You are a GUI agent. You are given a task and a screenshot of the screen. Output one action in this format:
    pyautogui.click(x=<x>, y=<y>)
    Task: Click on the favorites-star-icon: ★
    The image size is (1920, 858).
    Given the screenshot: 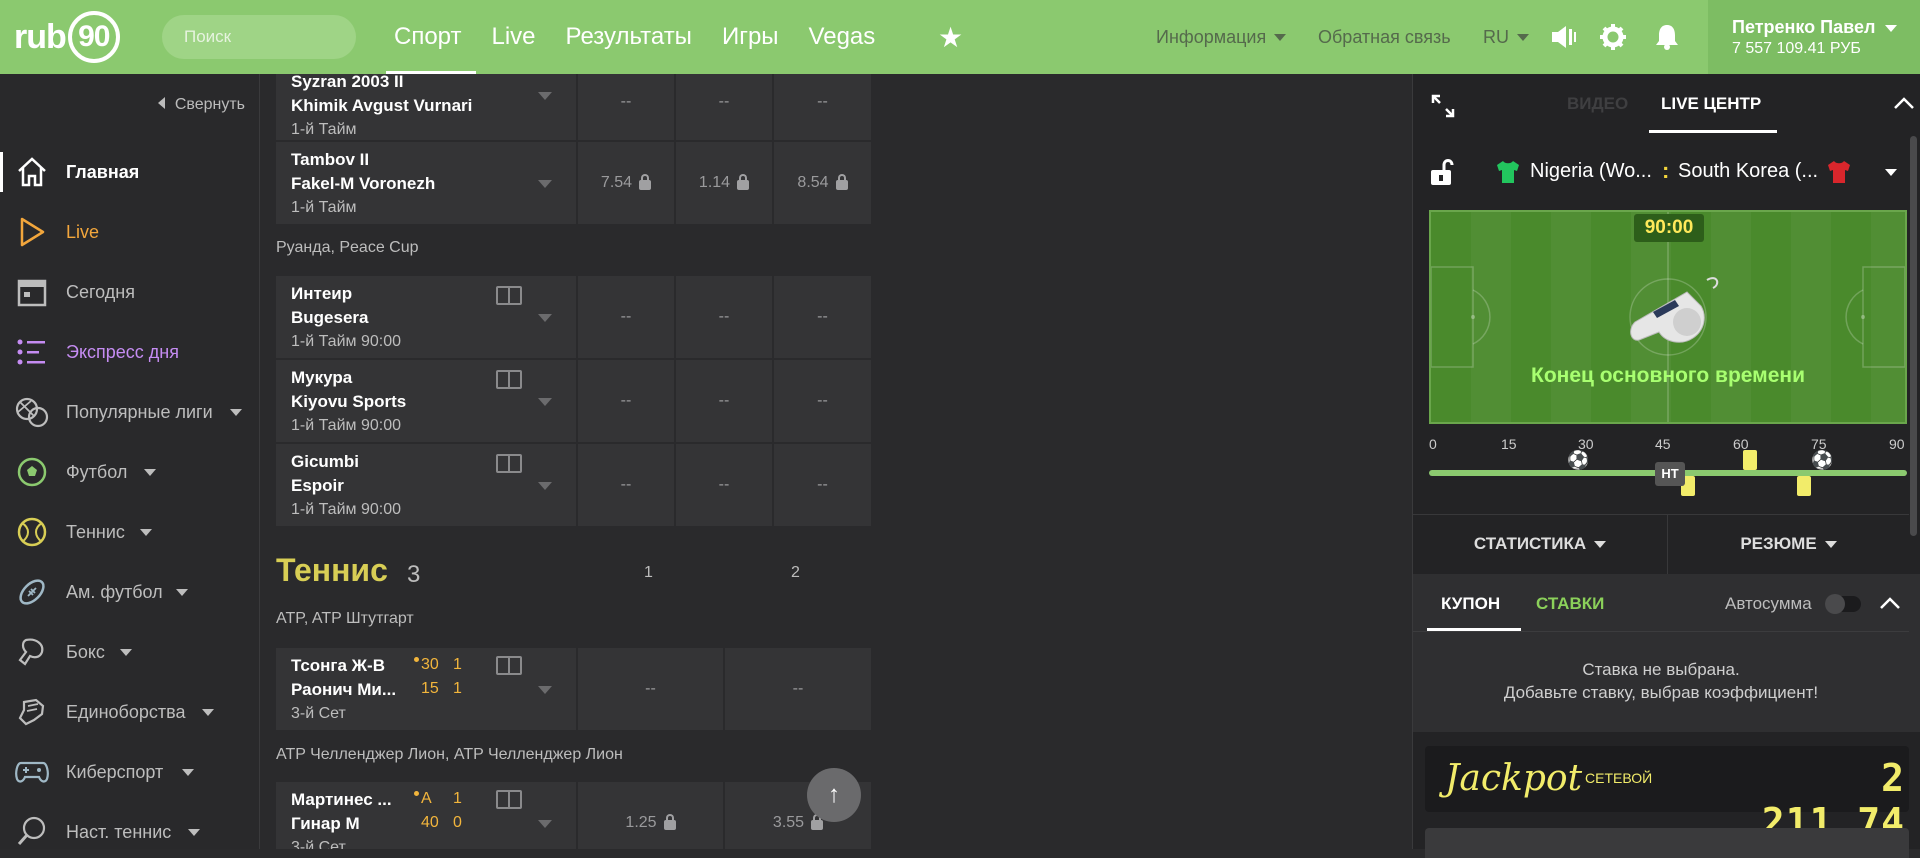 What is the action you would take?
    pyautogui.click(x=950, y=38)
    